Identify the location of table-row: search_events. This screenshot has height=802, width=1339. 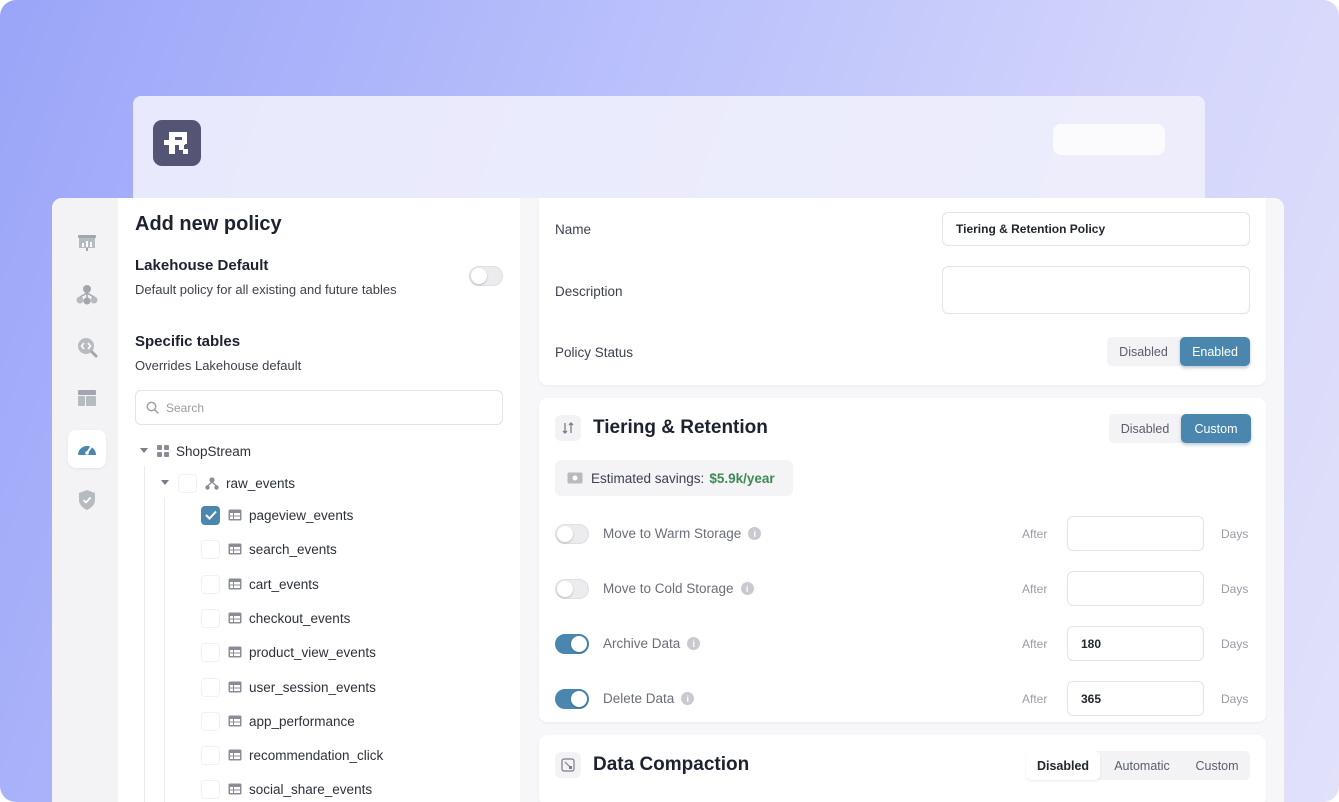
(269, 549).